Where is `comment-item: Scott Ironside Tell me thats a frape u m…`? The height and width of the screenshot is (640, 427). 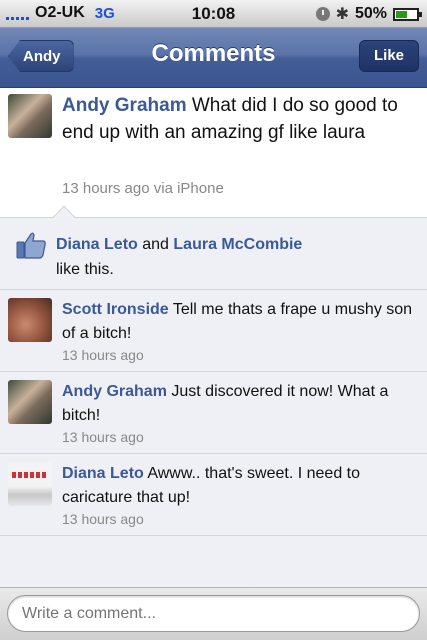 comment-item: Scott Ironside Tell me thats a frape u m… is located at coordinates (213, 331).